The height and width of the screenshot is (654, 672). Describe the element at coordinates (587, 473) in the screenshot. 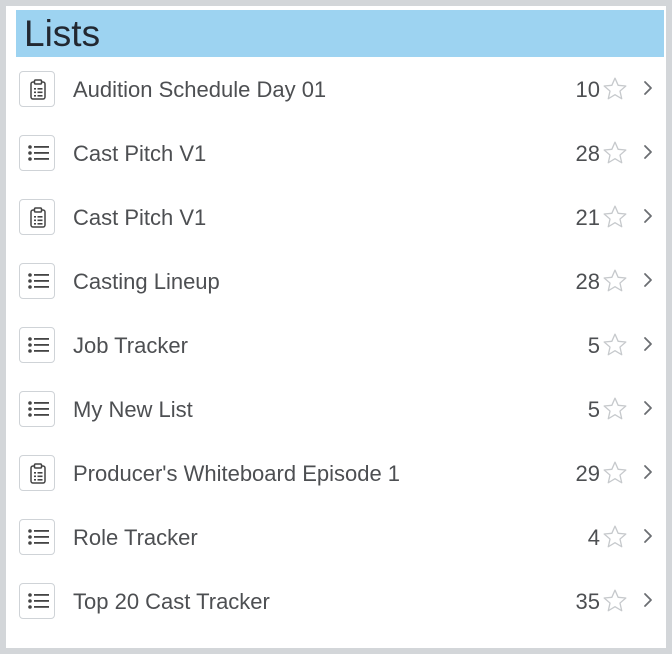

I see `list-item-count: 29` at that location.